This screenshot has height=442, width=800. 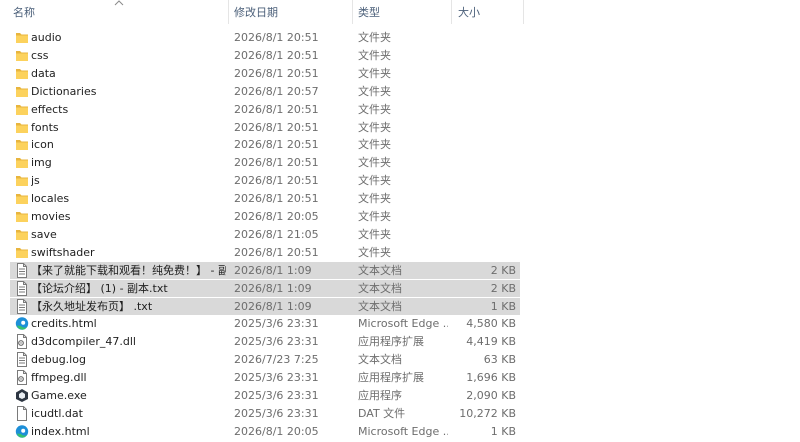 What do you see at coordinates (369, 12) in the screenshot?
I see `column-header-type: 类型` at bounding box center [369, 12].